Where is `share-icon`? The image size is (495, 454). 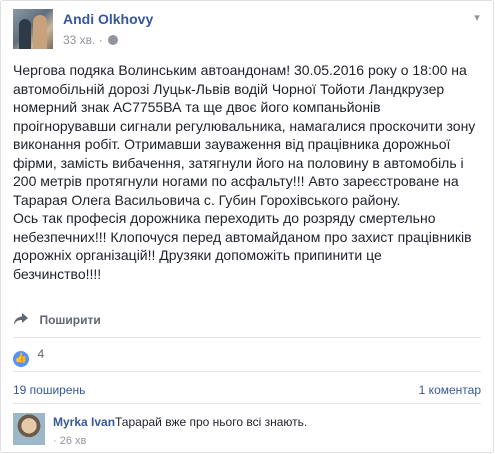 share-icon is located at coordinates (21, 319).